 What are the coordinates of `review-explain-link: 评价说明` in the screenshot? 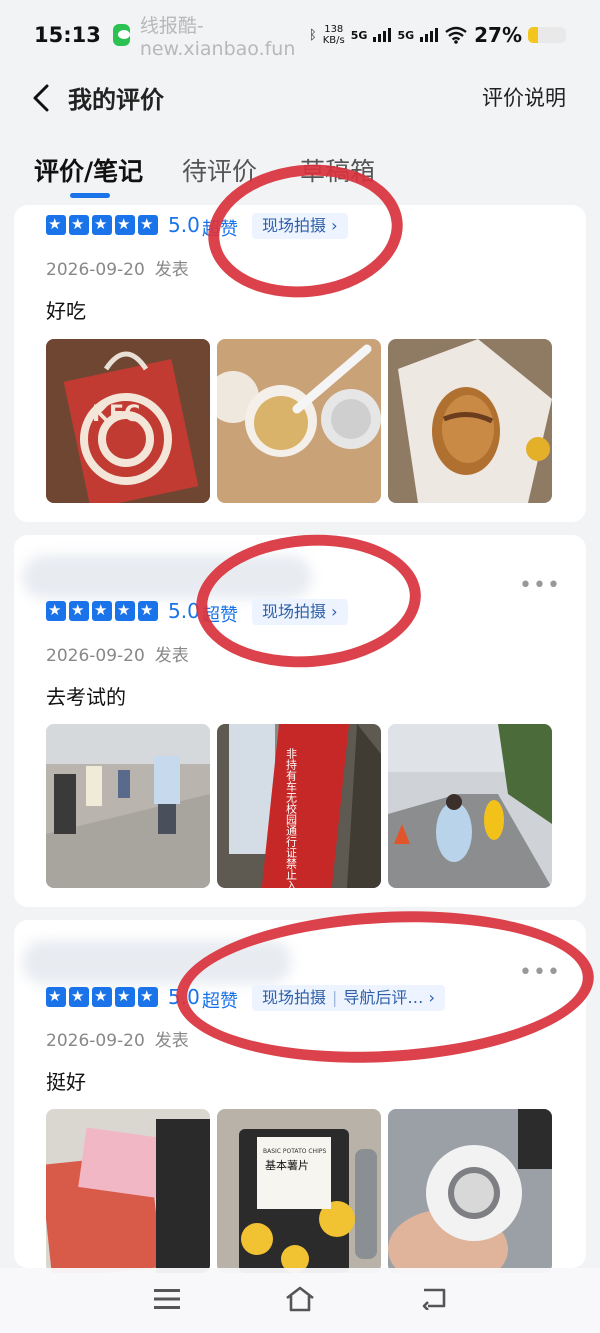 It's located at (524, 97).